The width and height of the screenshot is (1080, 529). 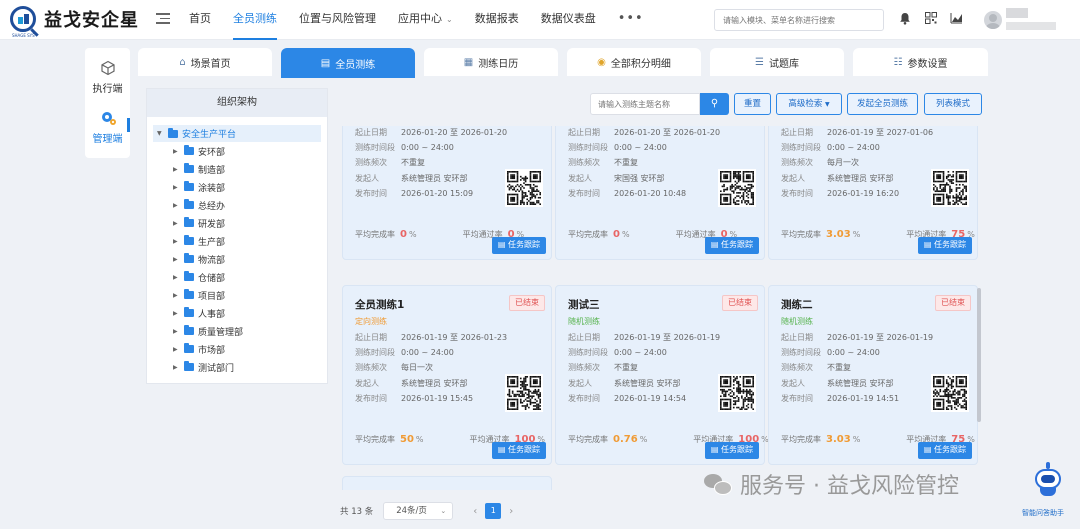 What do you see at coordinates (601, 62) in the screenshot?
I see `points-icon: ◉` at bounding box center [601, 62].